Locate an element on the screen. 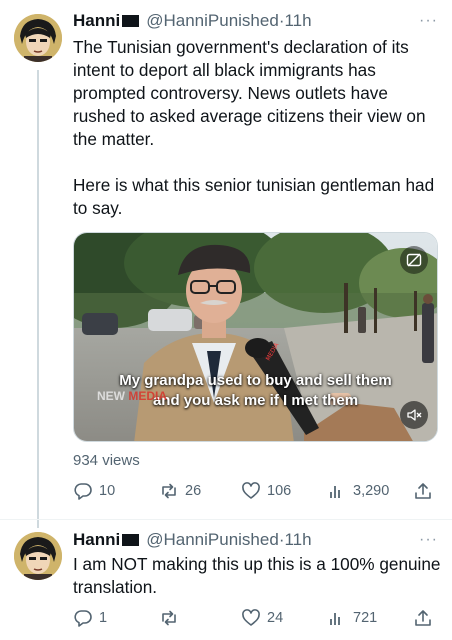 This screenshot has width=452, height=640. thread-connector-line is located at coordinates (38, 299).